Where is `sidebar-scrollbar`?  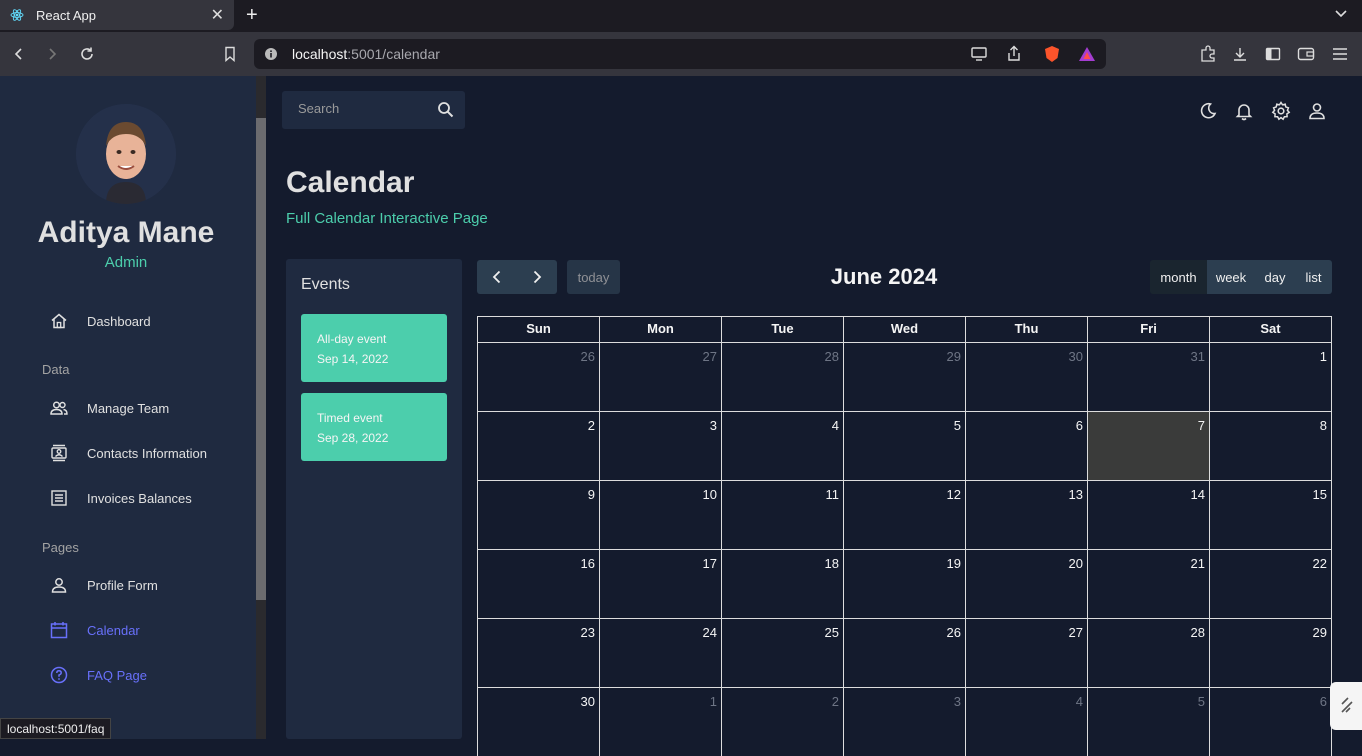 sidebar-scrollbar is located at coordinates (261, 407).